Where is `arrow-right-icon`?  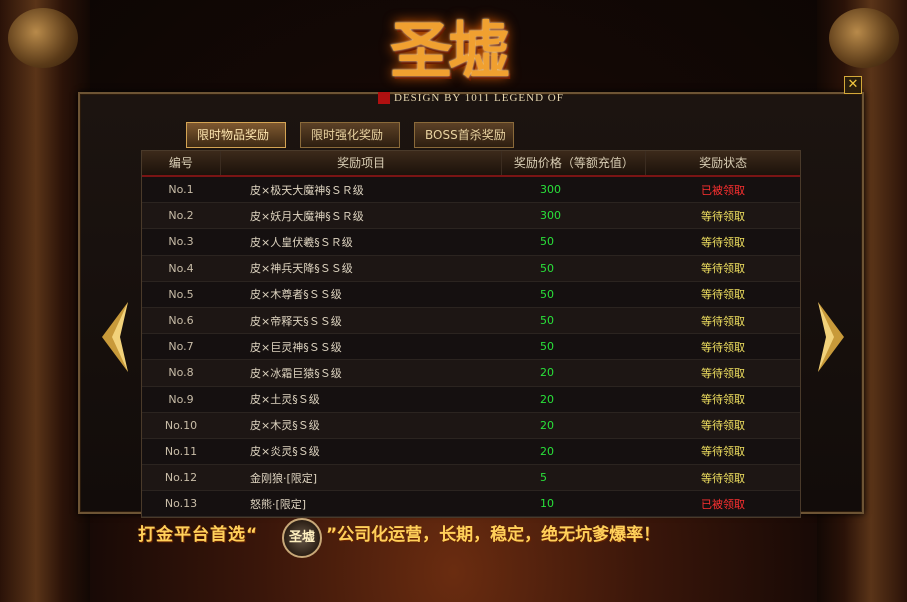
arrow-right-icon is located at coordinates (831, 337).